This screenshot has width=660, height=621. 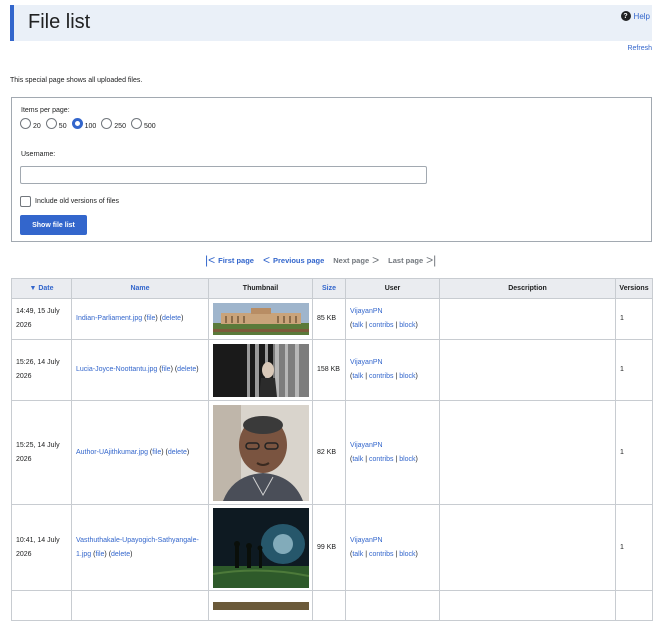 What do you see at coordinates (112, 452) in the screenshot?
I see `file-name-link: Author-UAjithkumar.jpg` at bounding box center [112, 452].